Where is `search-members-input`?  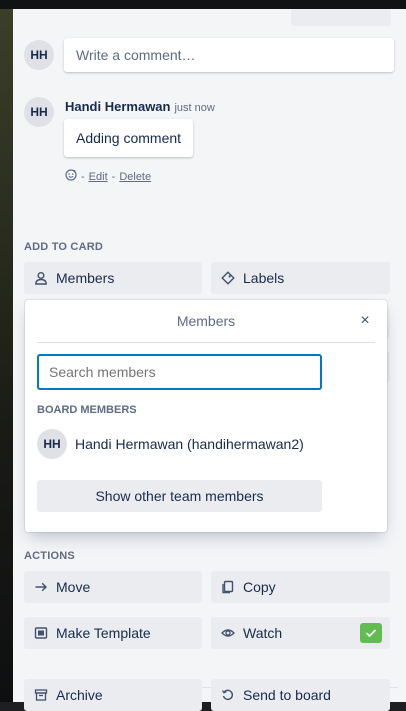 search-members-input is located at coordinates (179, 372).